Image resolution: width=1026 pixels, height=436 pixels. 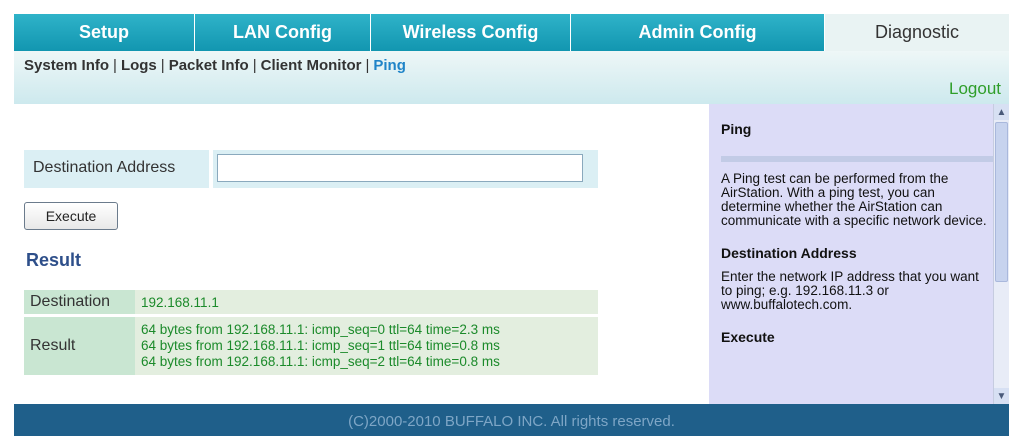 What do you see at coordinates (211, 169) in the screenshot?
I see `row-divider` at bounding box center [211, 169].